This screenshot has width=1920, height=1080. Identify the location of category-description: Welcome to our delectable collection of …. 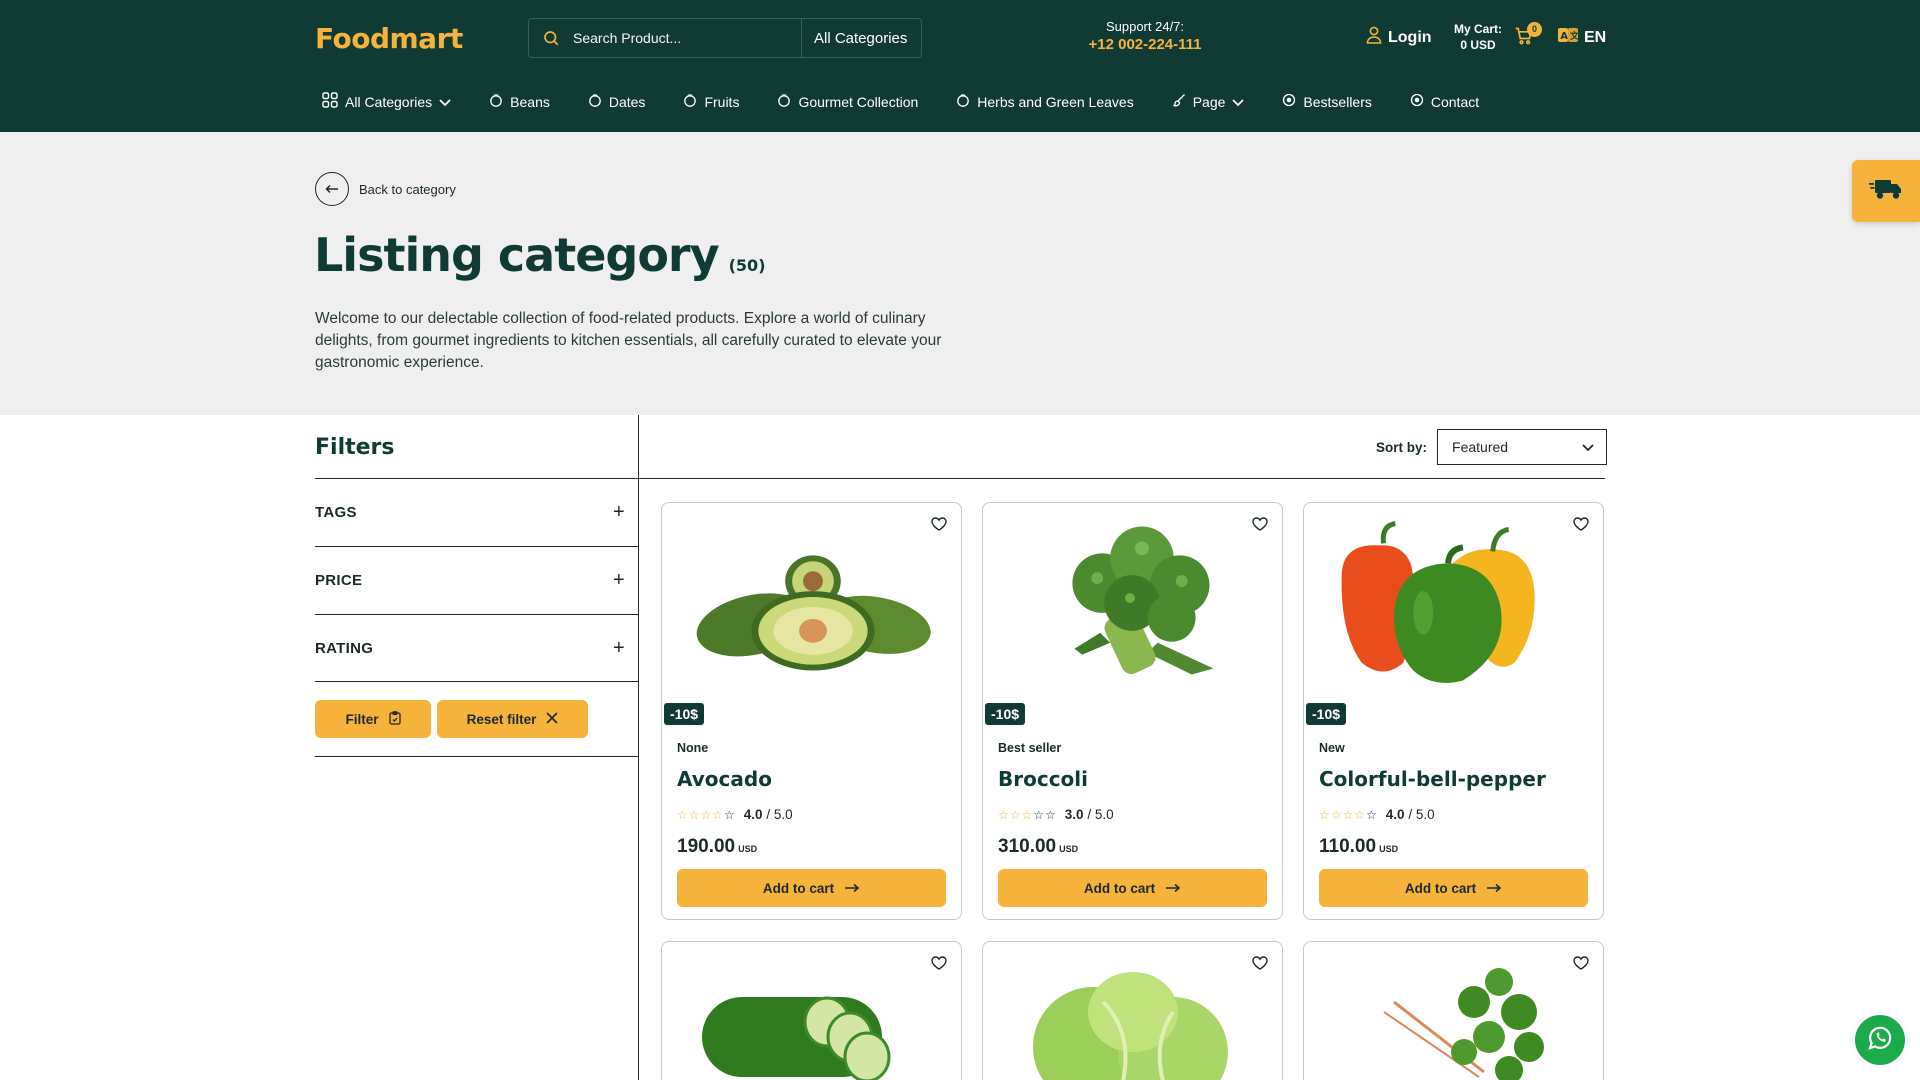
(628, 340).